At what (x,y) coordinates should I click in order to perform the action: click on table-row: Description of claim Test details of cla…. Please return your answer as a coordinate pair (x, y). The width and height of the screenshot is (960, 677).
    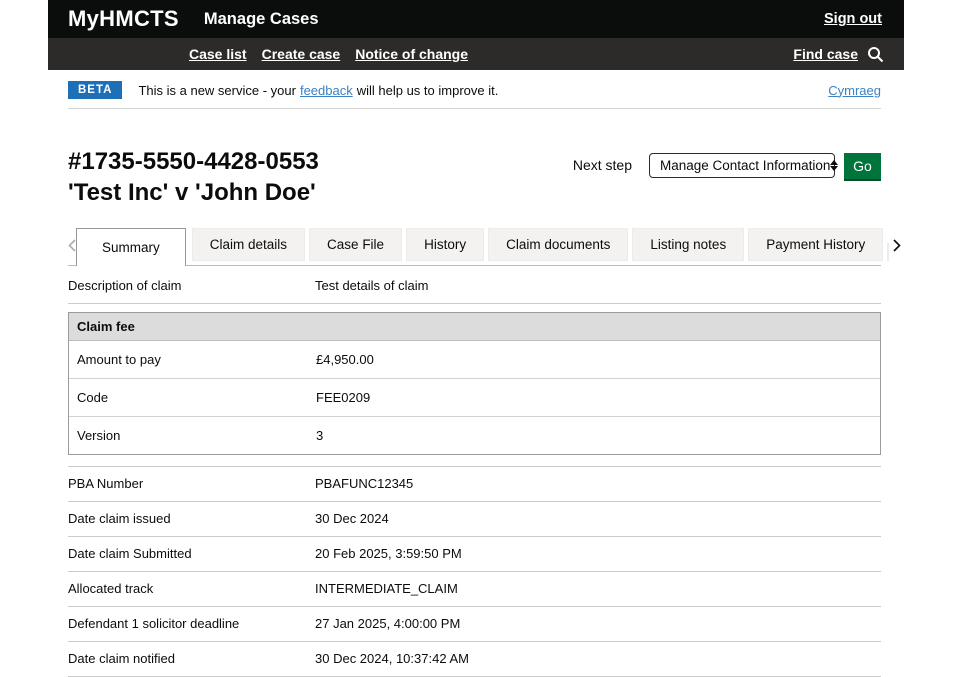
    Looking at the image, I should click on (474, 286).